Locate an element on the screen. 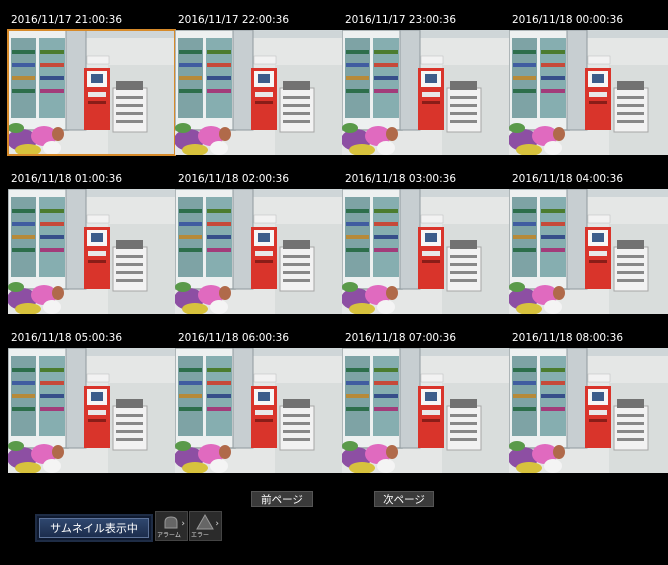 Image resolution: width=668 pixels, height=565 pixels. thumbnail-timestamp: 2016/11/17 21:00:36 is located at coordinates (67, 20).